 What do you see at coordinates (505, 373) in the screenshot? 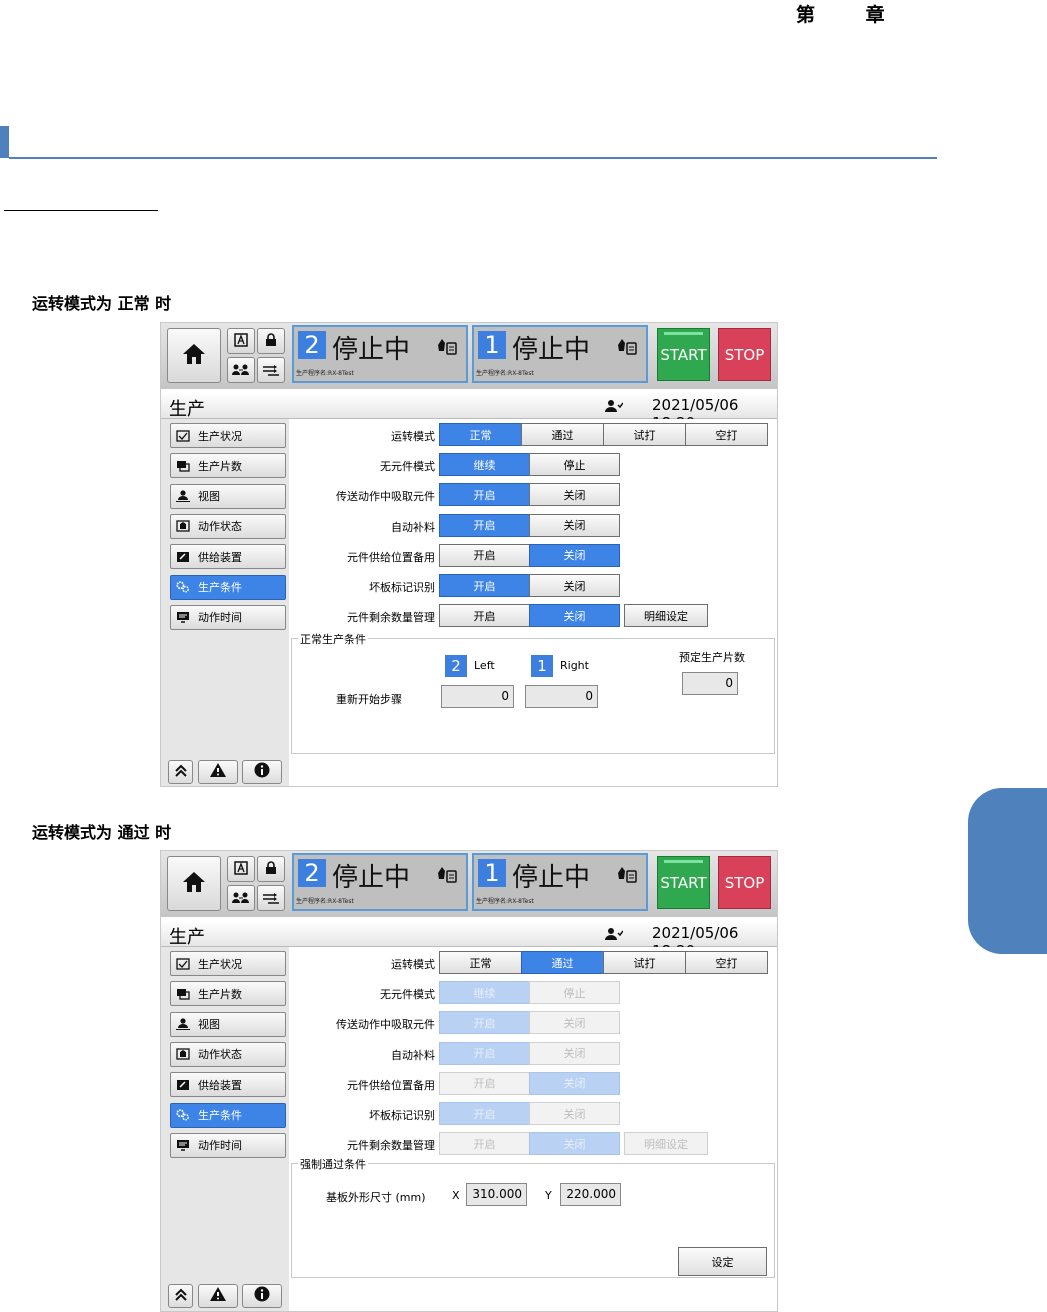
I see `lane1-program-name: 生产程序名:RX-8Test` at bounding box center [505, 373].